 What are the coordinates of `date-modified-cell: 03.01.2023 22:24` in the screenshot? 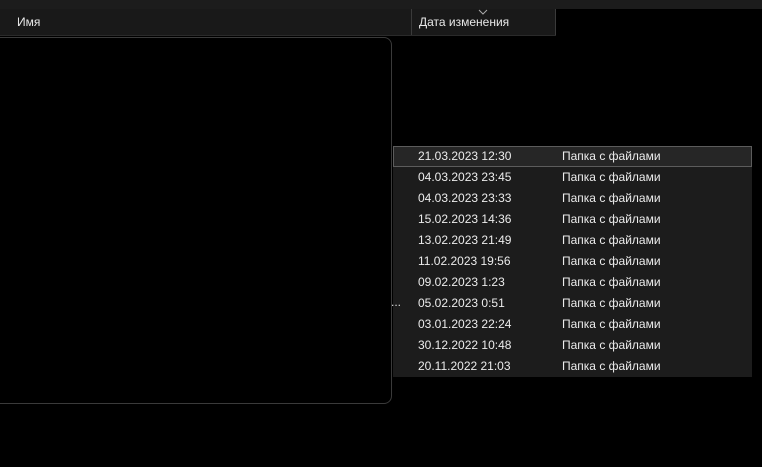 It's located at (465, 324).